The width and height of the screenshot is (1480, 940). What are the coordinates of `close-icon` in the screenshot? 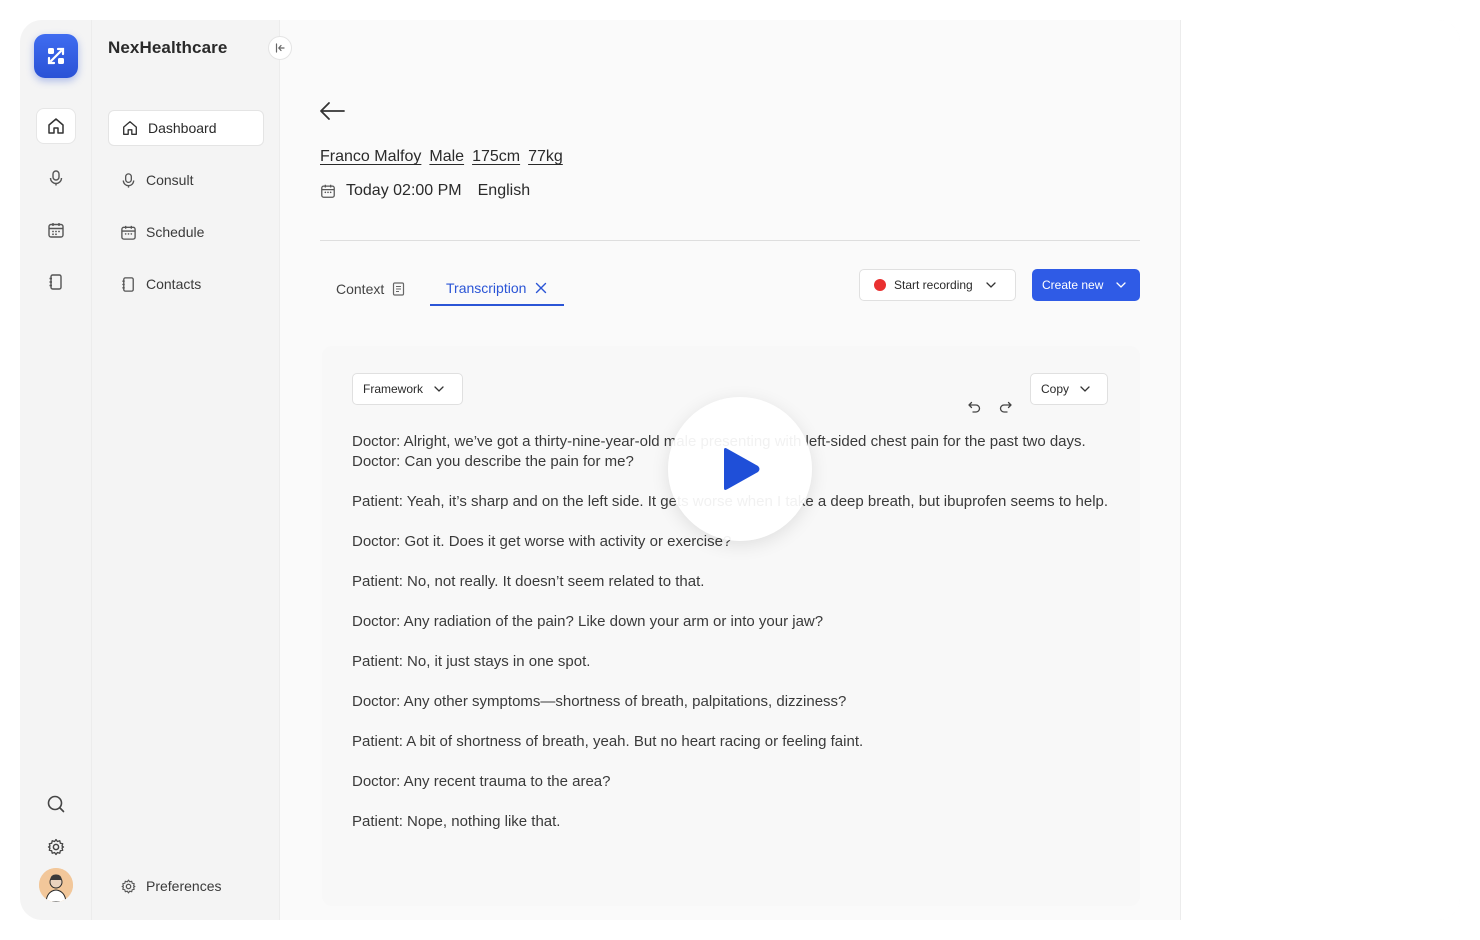 It's located at (541, 288).